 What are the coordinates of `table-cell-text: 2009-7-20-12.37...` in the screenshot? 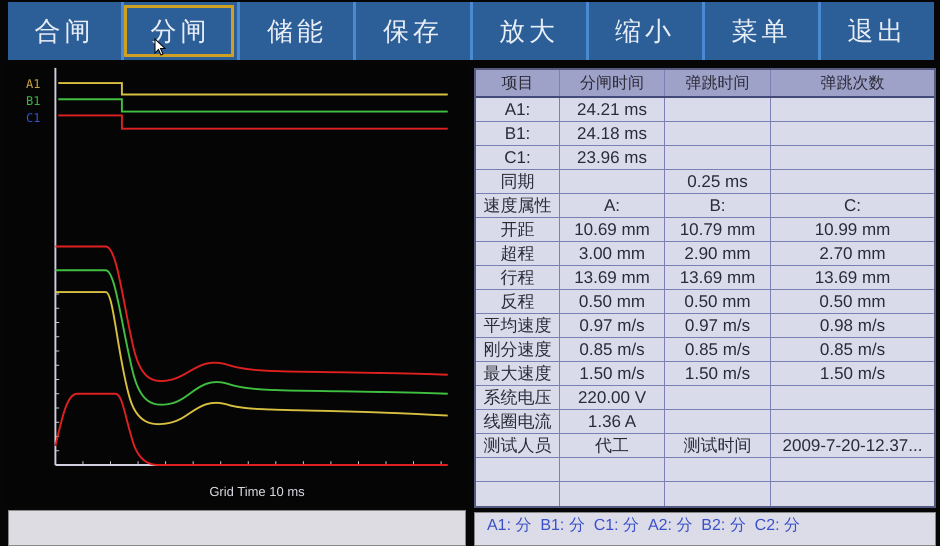 It's located at (853, 445).